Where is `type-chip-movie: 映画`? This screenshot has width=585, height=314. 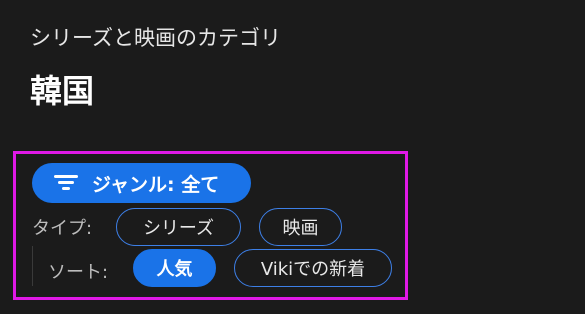 type-chip-movie: 映画 is located at coordinates (300, 227).